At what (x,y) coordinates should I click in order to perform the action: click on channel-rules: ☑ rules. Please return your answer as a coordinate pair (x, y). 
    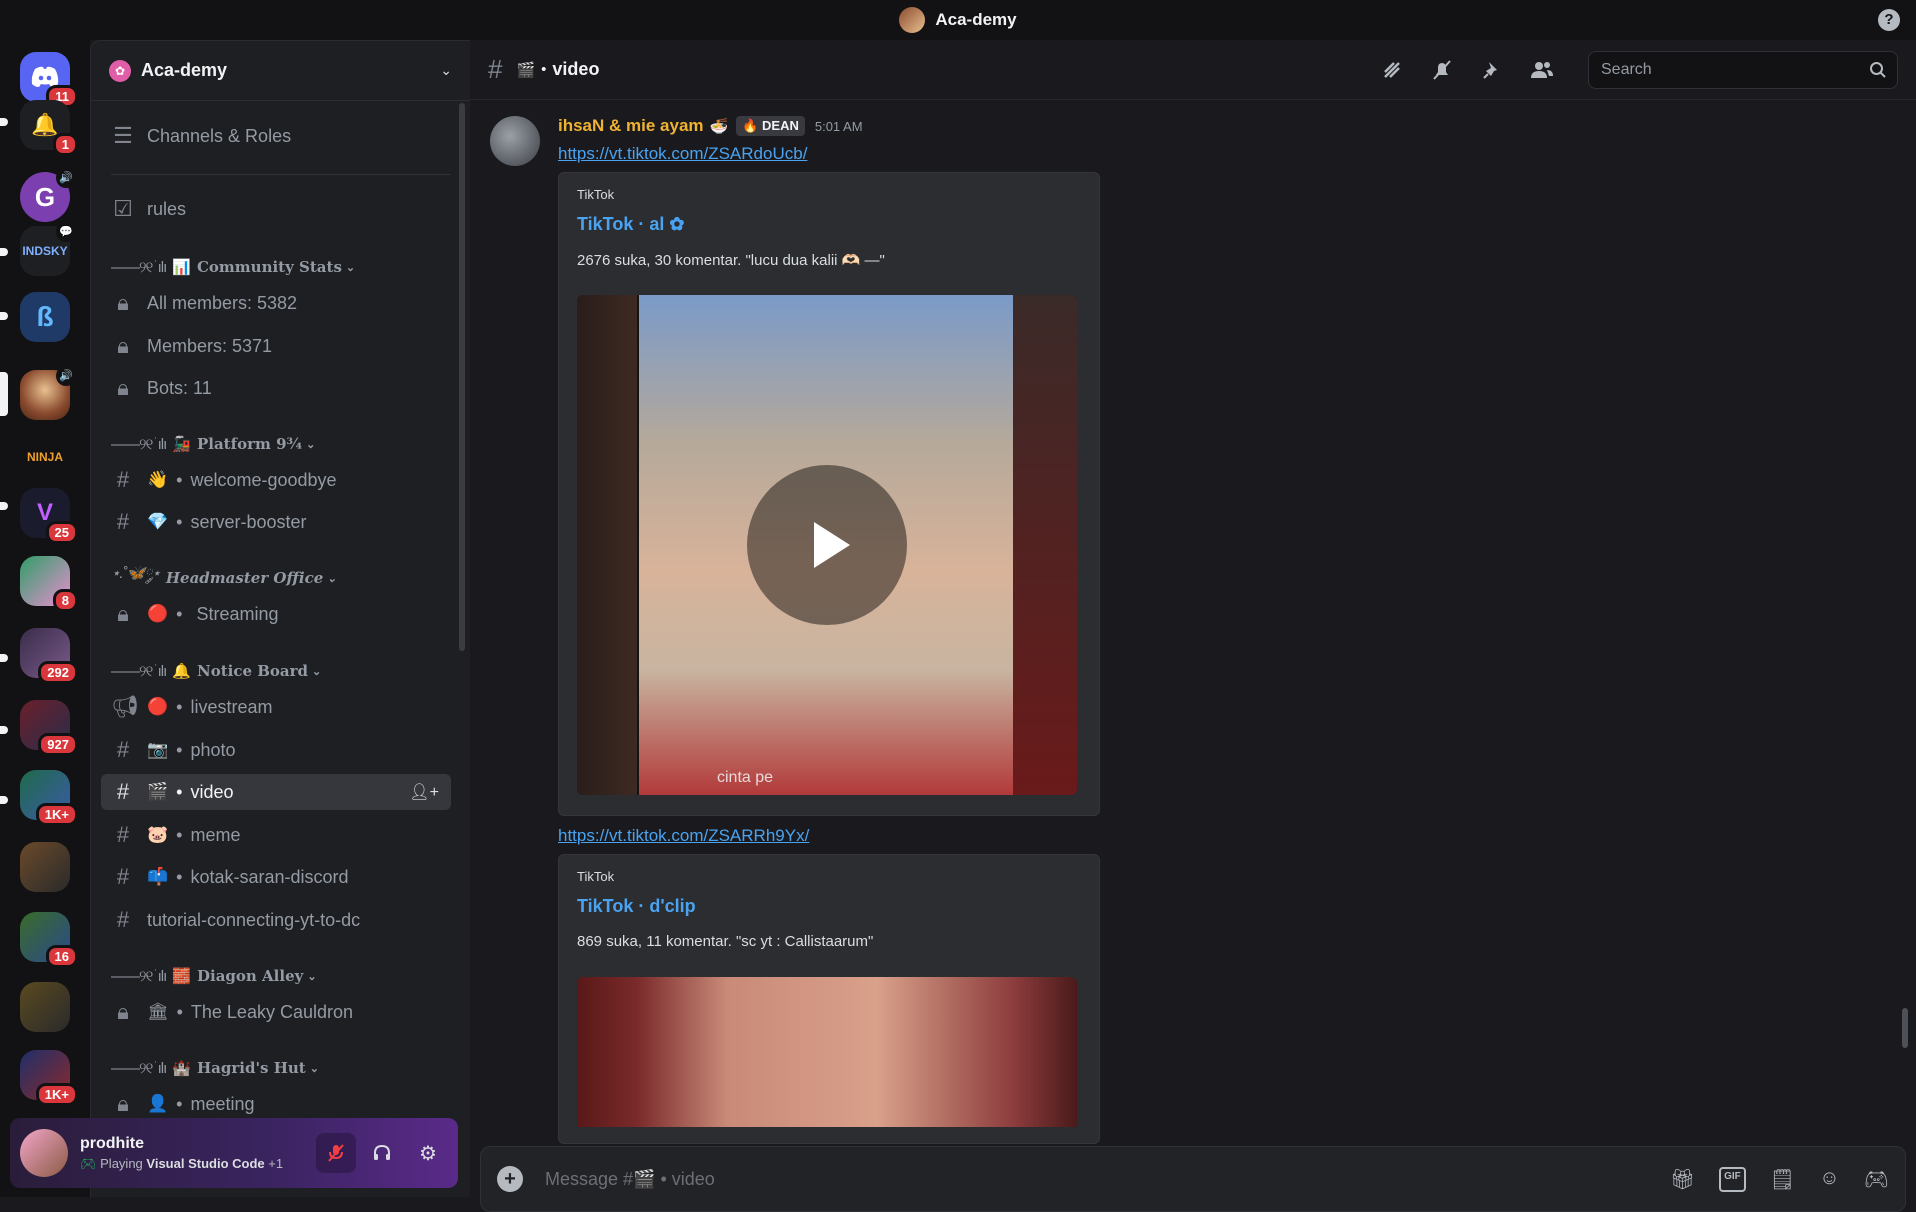
    Looking at the image, I should click on (276, 209).